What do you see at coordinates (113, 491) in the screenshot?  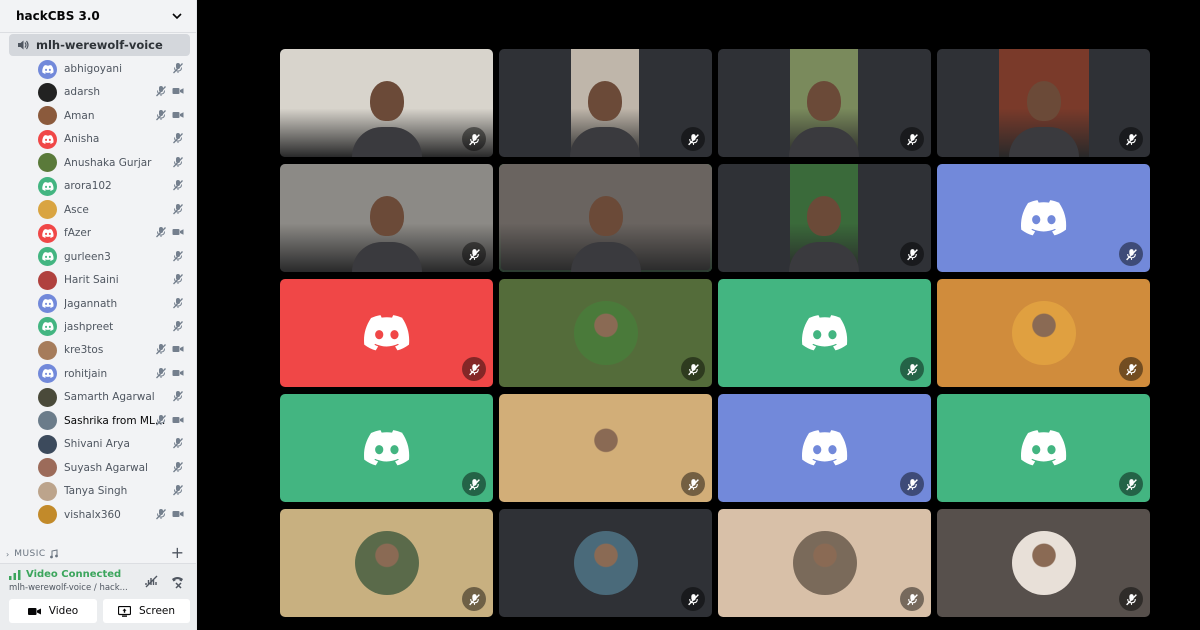 I see `voice-member-item: Tanya Singh` at bounding box center [113, 491].